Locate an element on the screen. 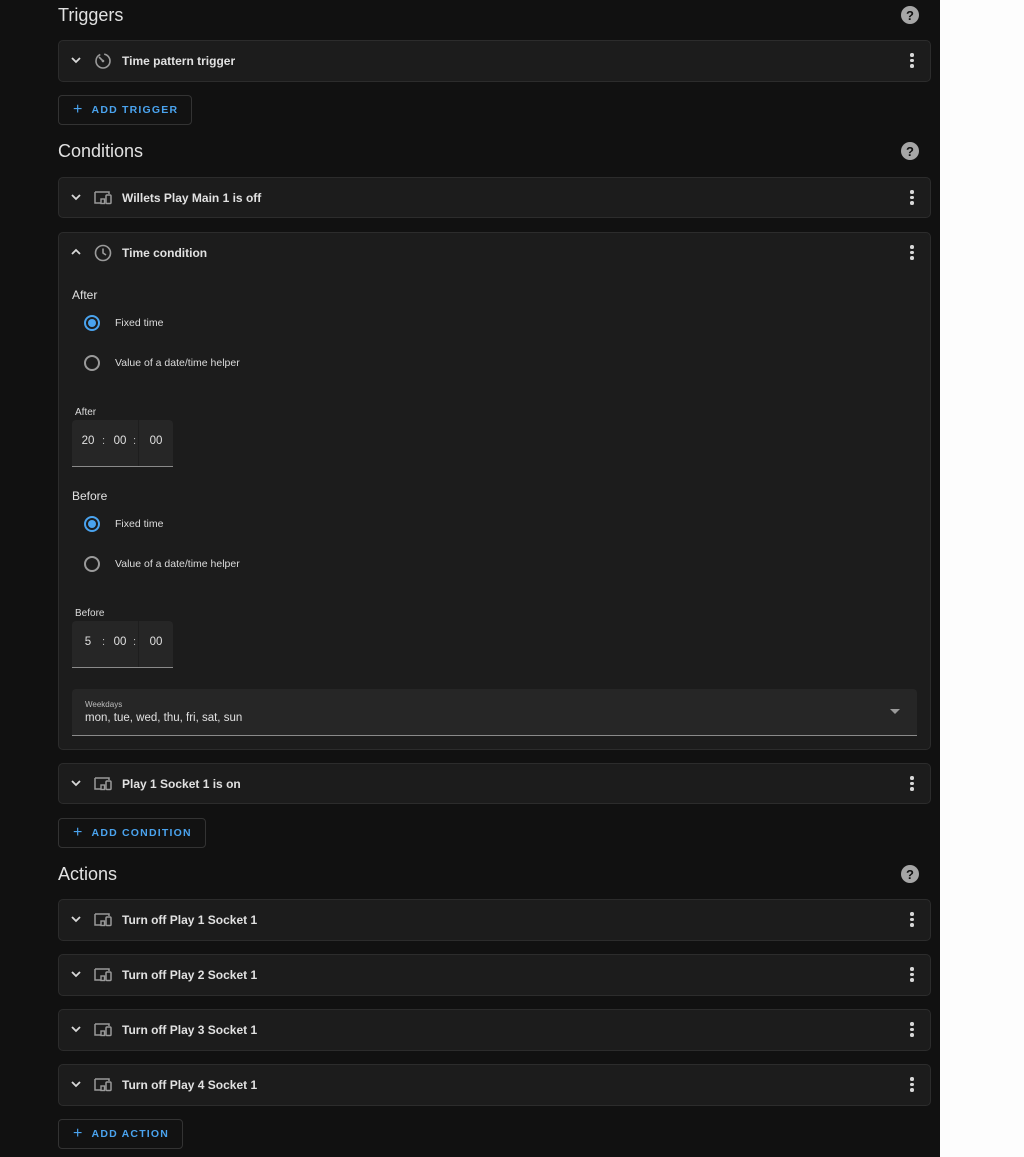  after-fixed-time-radio is located at coordinates (92, 323).